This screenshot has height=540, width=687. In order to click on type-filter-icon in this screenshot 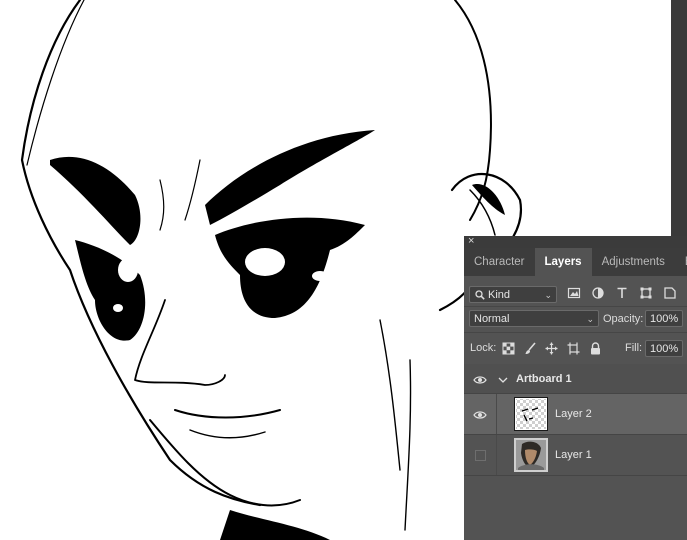, I will do `click(622, 293)`.